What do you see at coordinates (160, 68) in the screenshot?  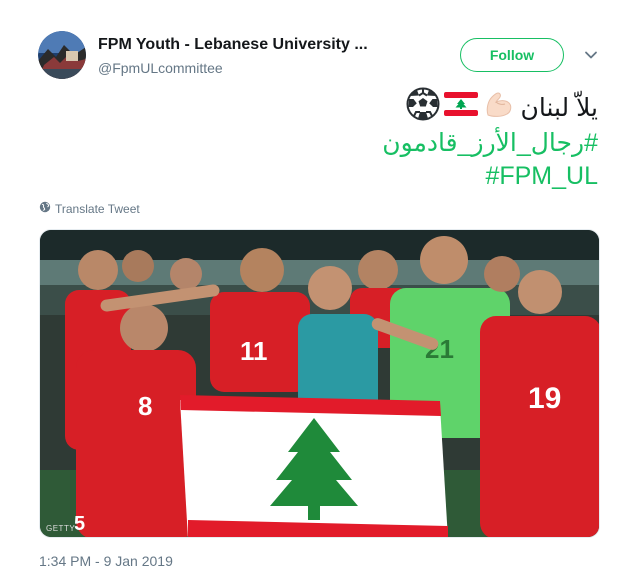 I see `user-handle: @FpmULcommittee` at bounding box center [160, 68].